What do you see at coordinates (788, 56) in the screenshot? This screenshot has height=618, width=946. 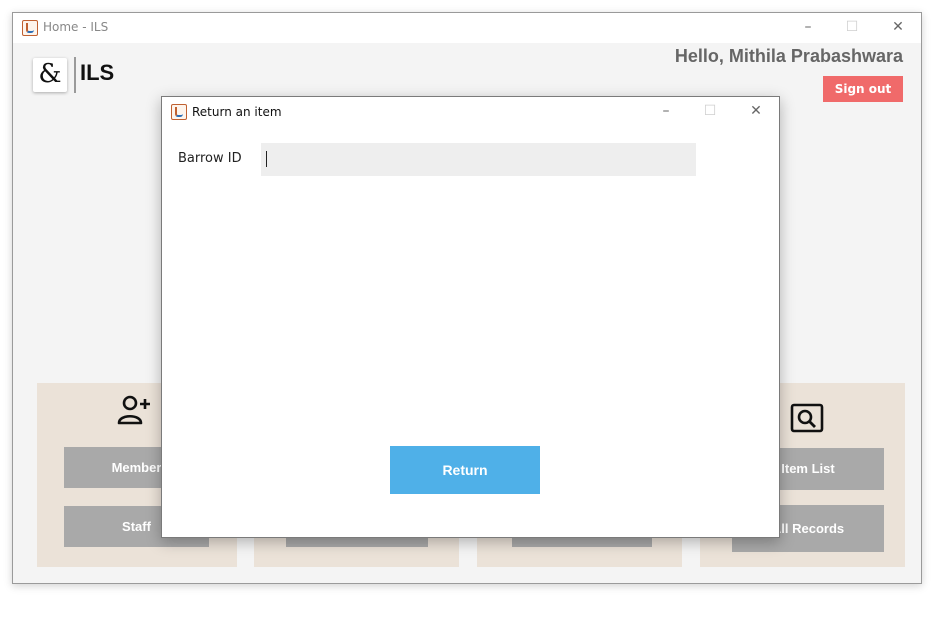 I see `greeting-text: Hello, Mithila Prabashwara` at bounding box center [788, 56].